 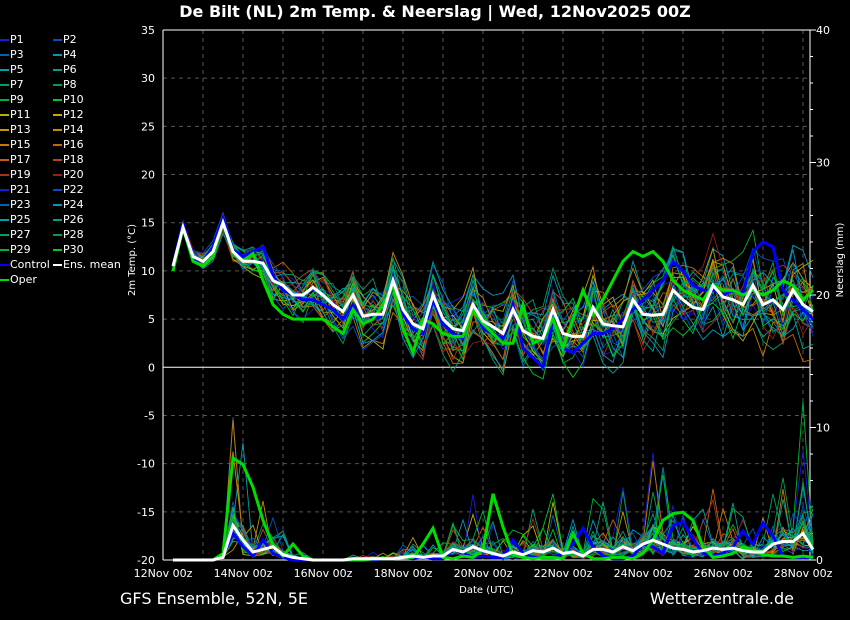 What do you see at coordinates (148, 223) in the screenshot?
I see `y-tick-label: 15` at bounding box center [148, 223].